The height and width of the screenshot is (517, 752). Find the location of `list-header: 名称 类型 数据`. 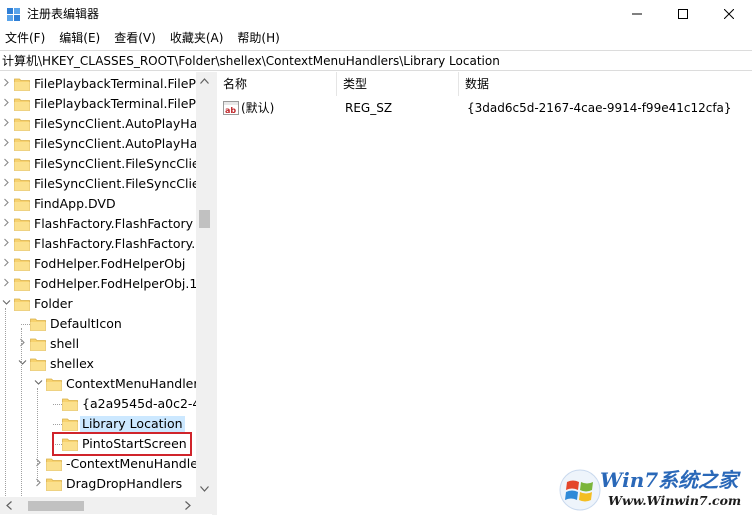

list-header: 名称 类型 数据 is located at coordinates (484, 84).